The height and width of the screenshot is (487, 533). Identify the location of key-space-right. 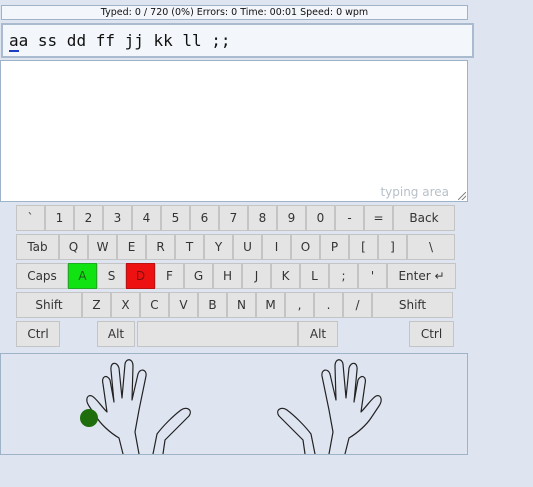
(217, 334).